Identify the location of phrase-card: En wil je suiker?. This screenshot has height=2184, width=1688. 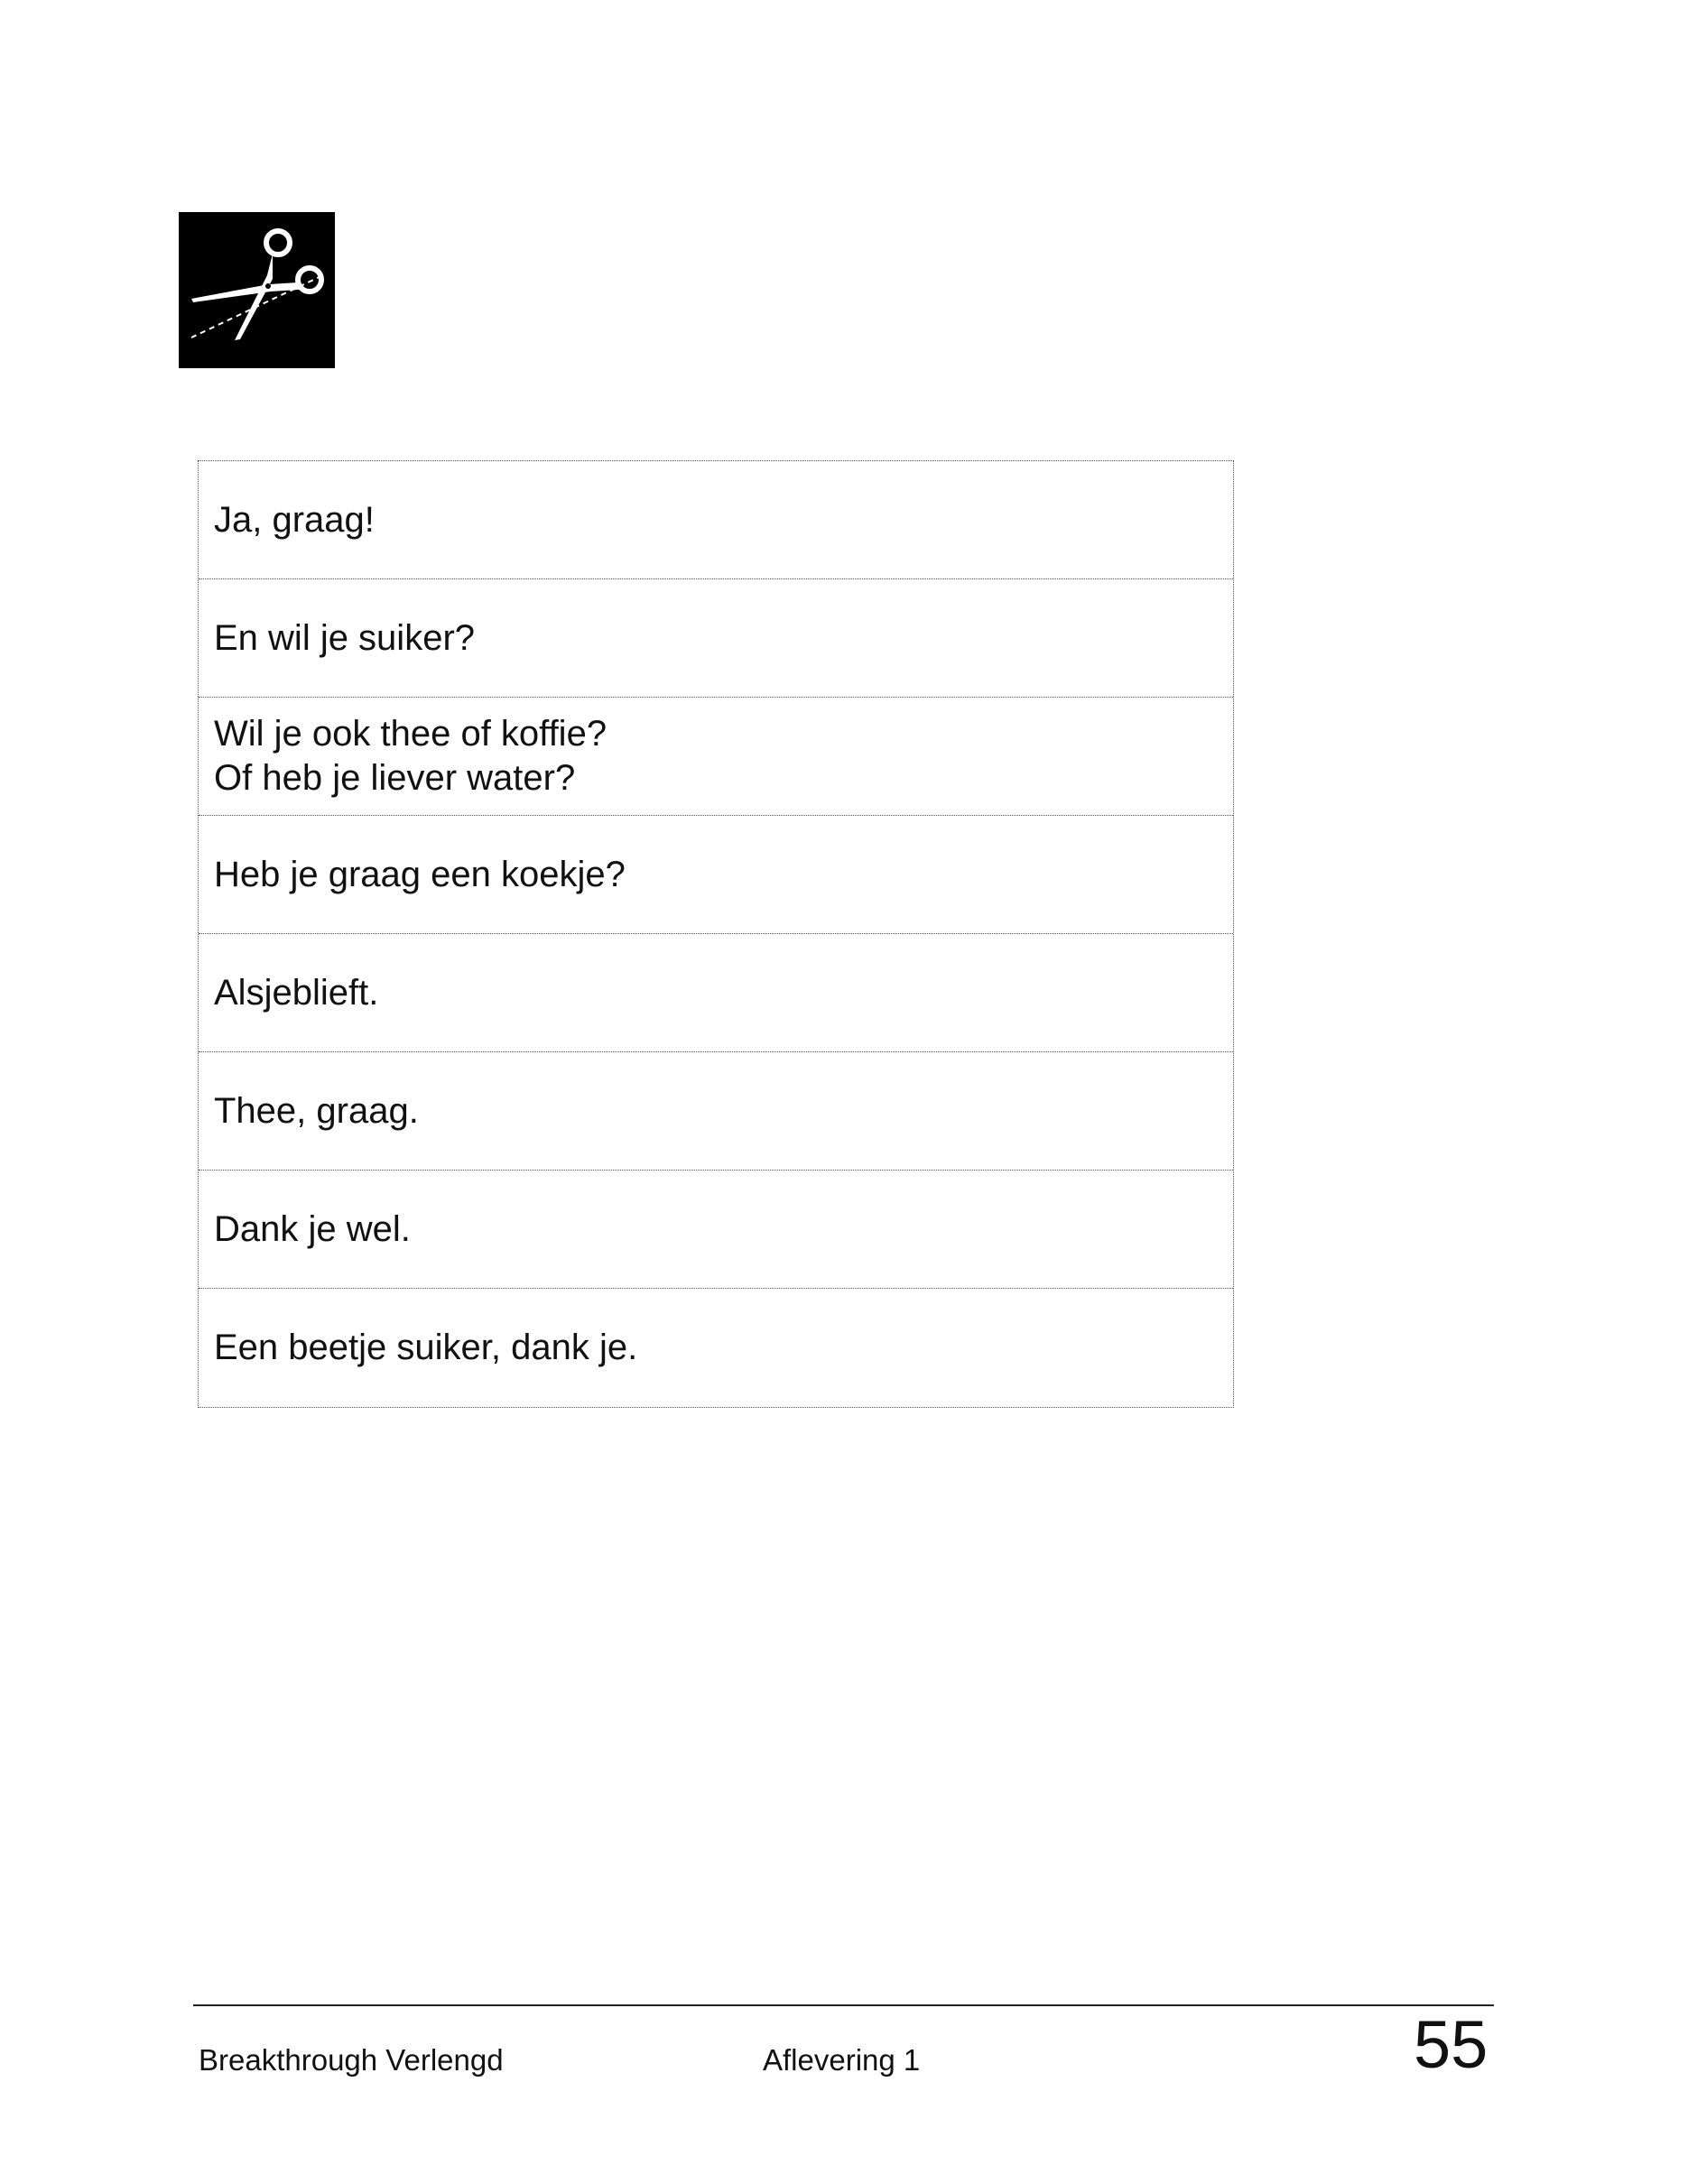
(716, 638).